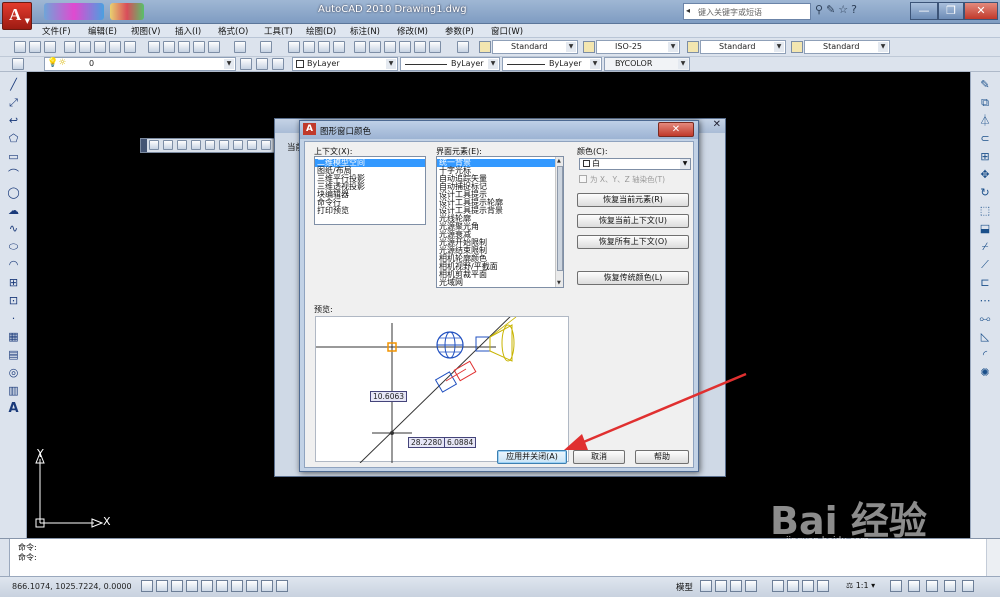 This screenshot has height=597, width=1000. What do you see at coordinates (85, 47) in the screenshot?
I see `plot-preview-icon` at bounding box center [85, 47].